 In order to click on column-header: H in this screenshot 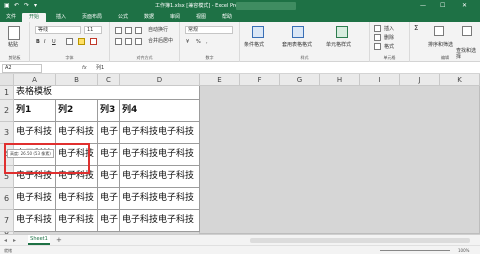, I will do `click(340, 80)`.